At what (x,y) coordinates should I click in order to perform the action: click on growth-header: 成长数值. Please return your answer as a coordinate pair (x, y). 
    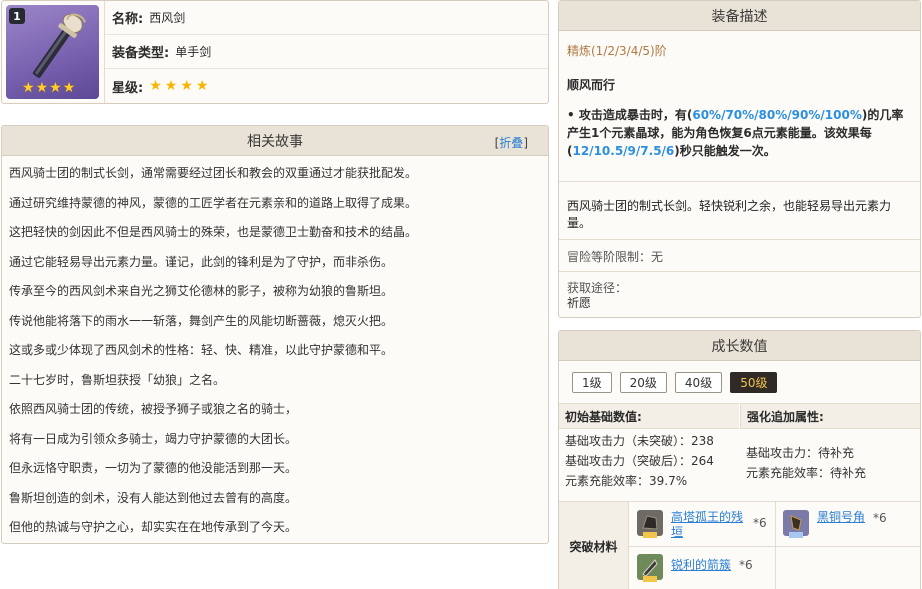
    Looking at the image, I should click on (739, 346).